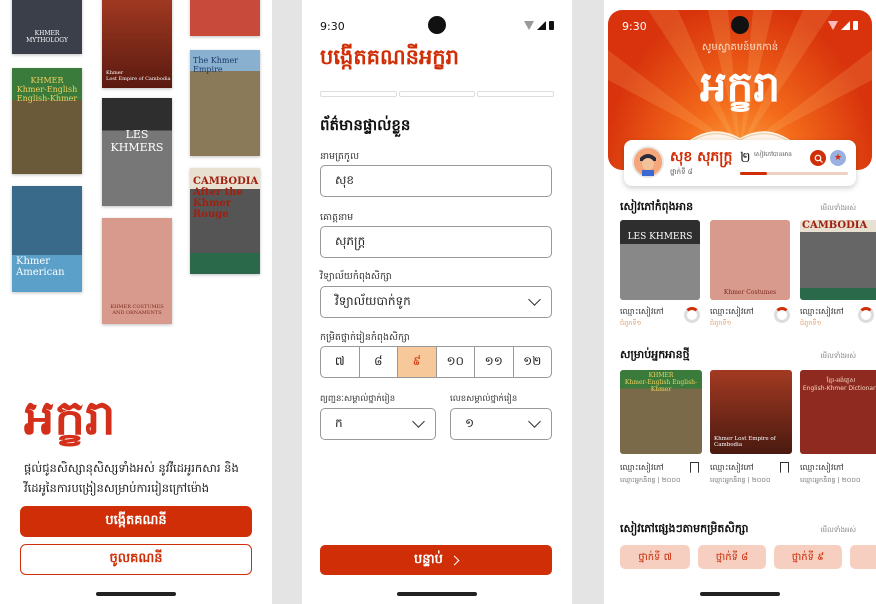 The width and height of the screenshot is (876, 604). Describe the element at coordinates (47, 239) in the screenshot. I see `book-cover-khmer-american: Khmer American` at that location.